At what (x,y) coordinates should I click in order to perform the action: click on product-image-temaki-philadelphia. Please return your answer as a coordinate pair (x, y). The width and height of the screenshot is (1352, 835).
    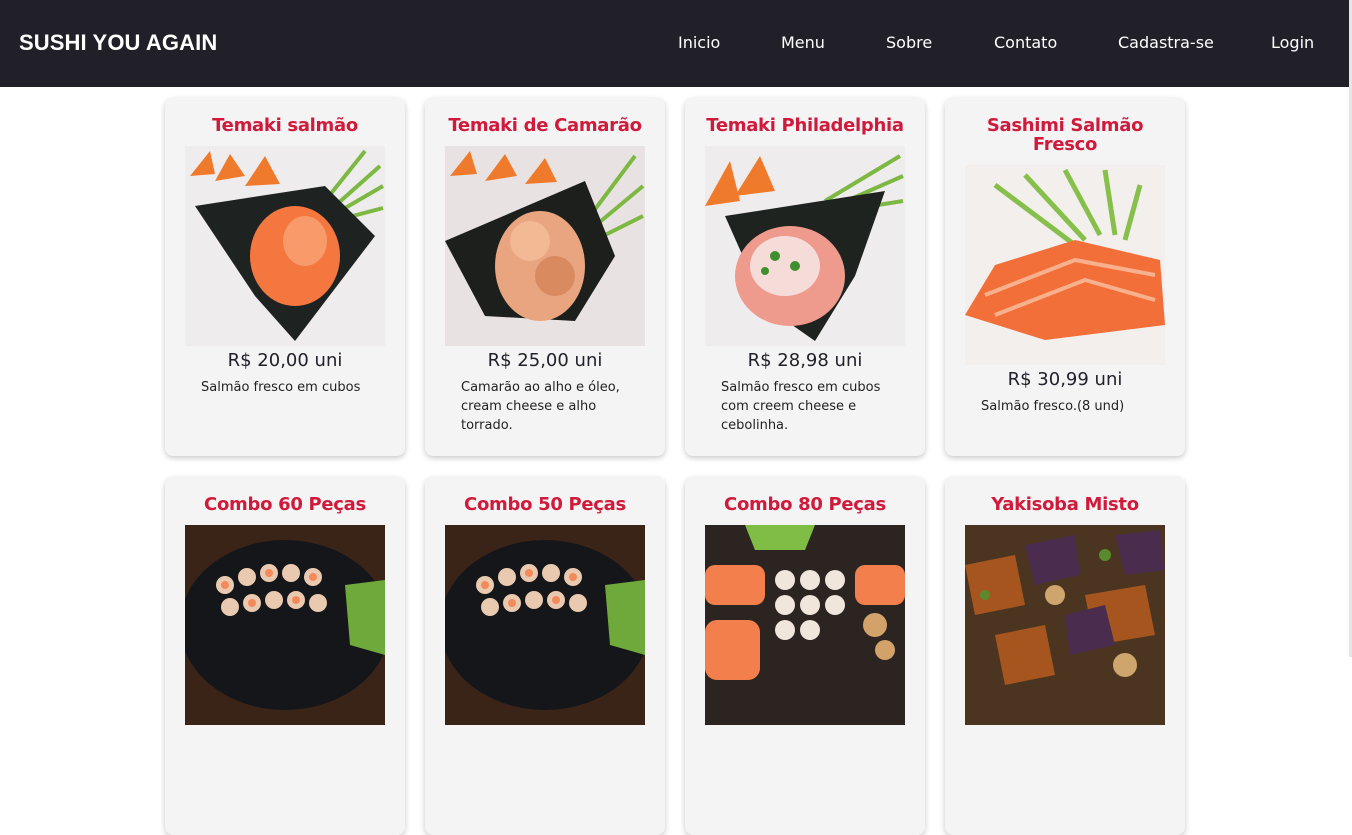
    Looking at the image, I should click on (805, 246).